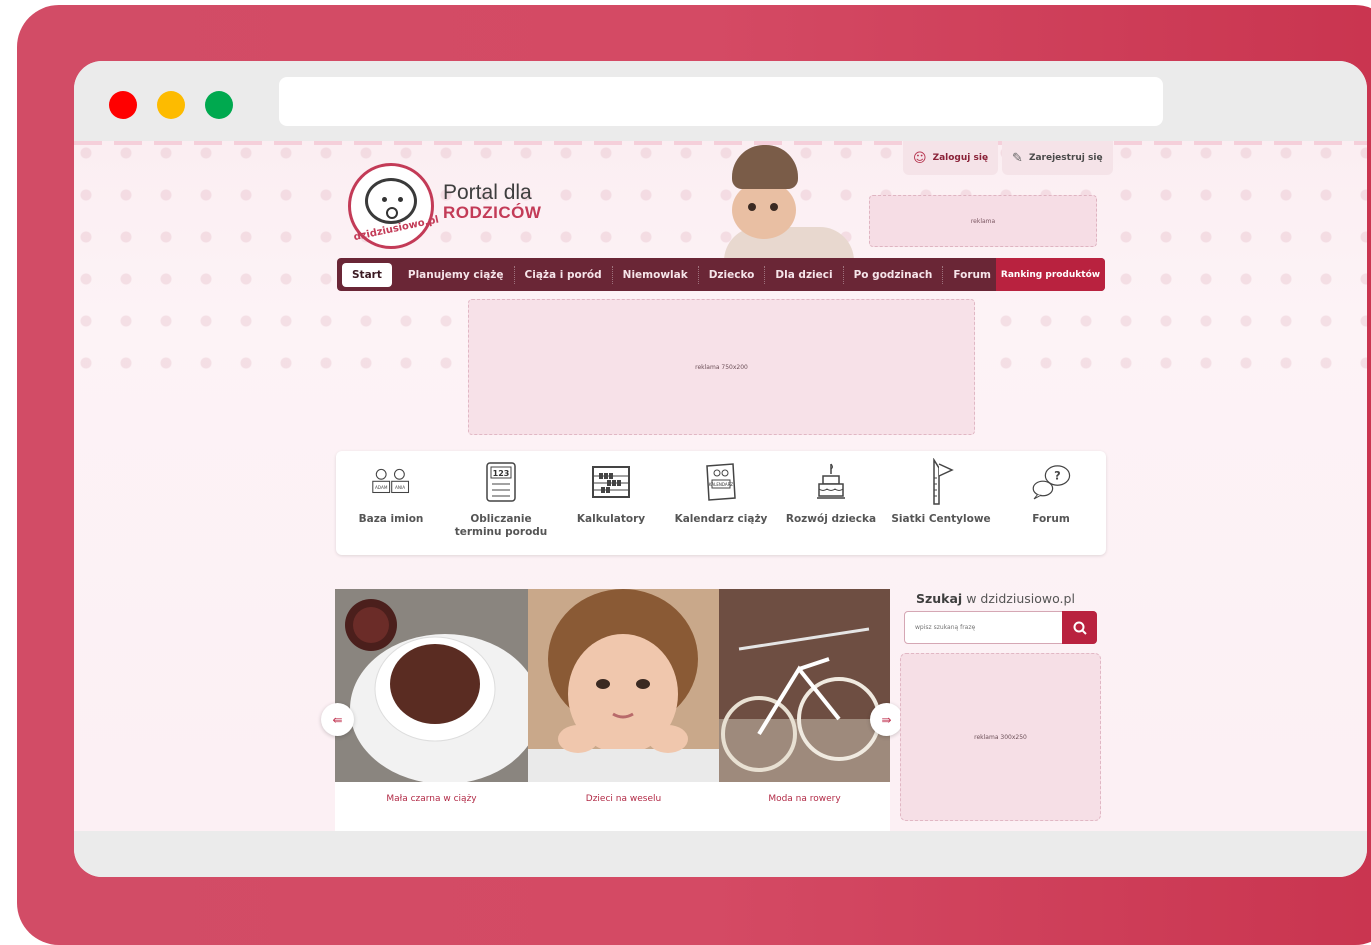  I want to click on ad-small: reklama, so click(983, 221).